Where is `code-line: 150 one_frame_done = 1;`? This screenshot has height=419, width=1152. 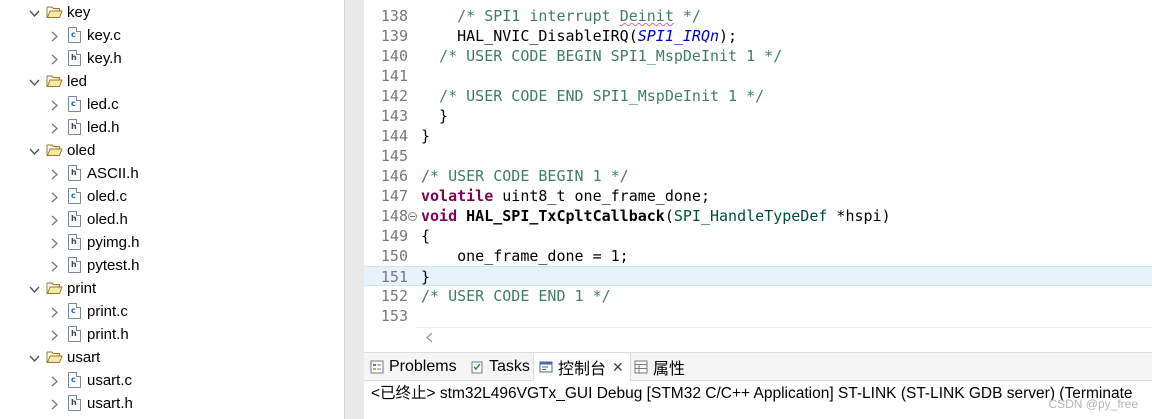 code-line: 150 one_frame_done = 1; is located at coordinates (758, 256).